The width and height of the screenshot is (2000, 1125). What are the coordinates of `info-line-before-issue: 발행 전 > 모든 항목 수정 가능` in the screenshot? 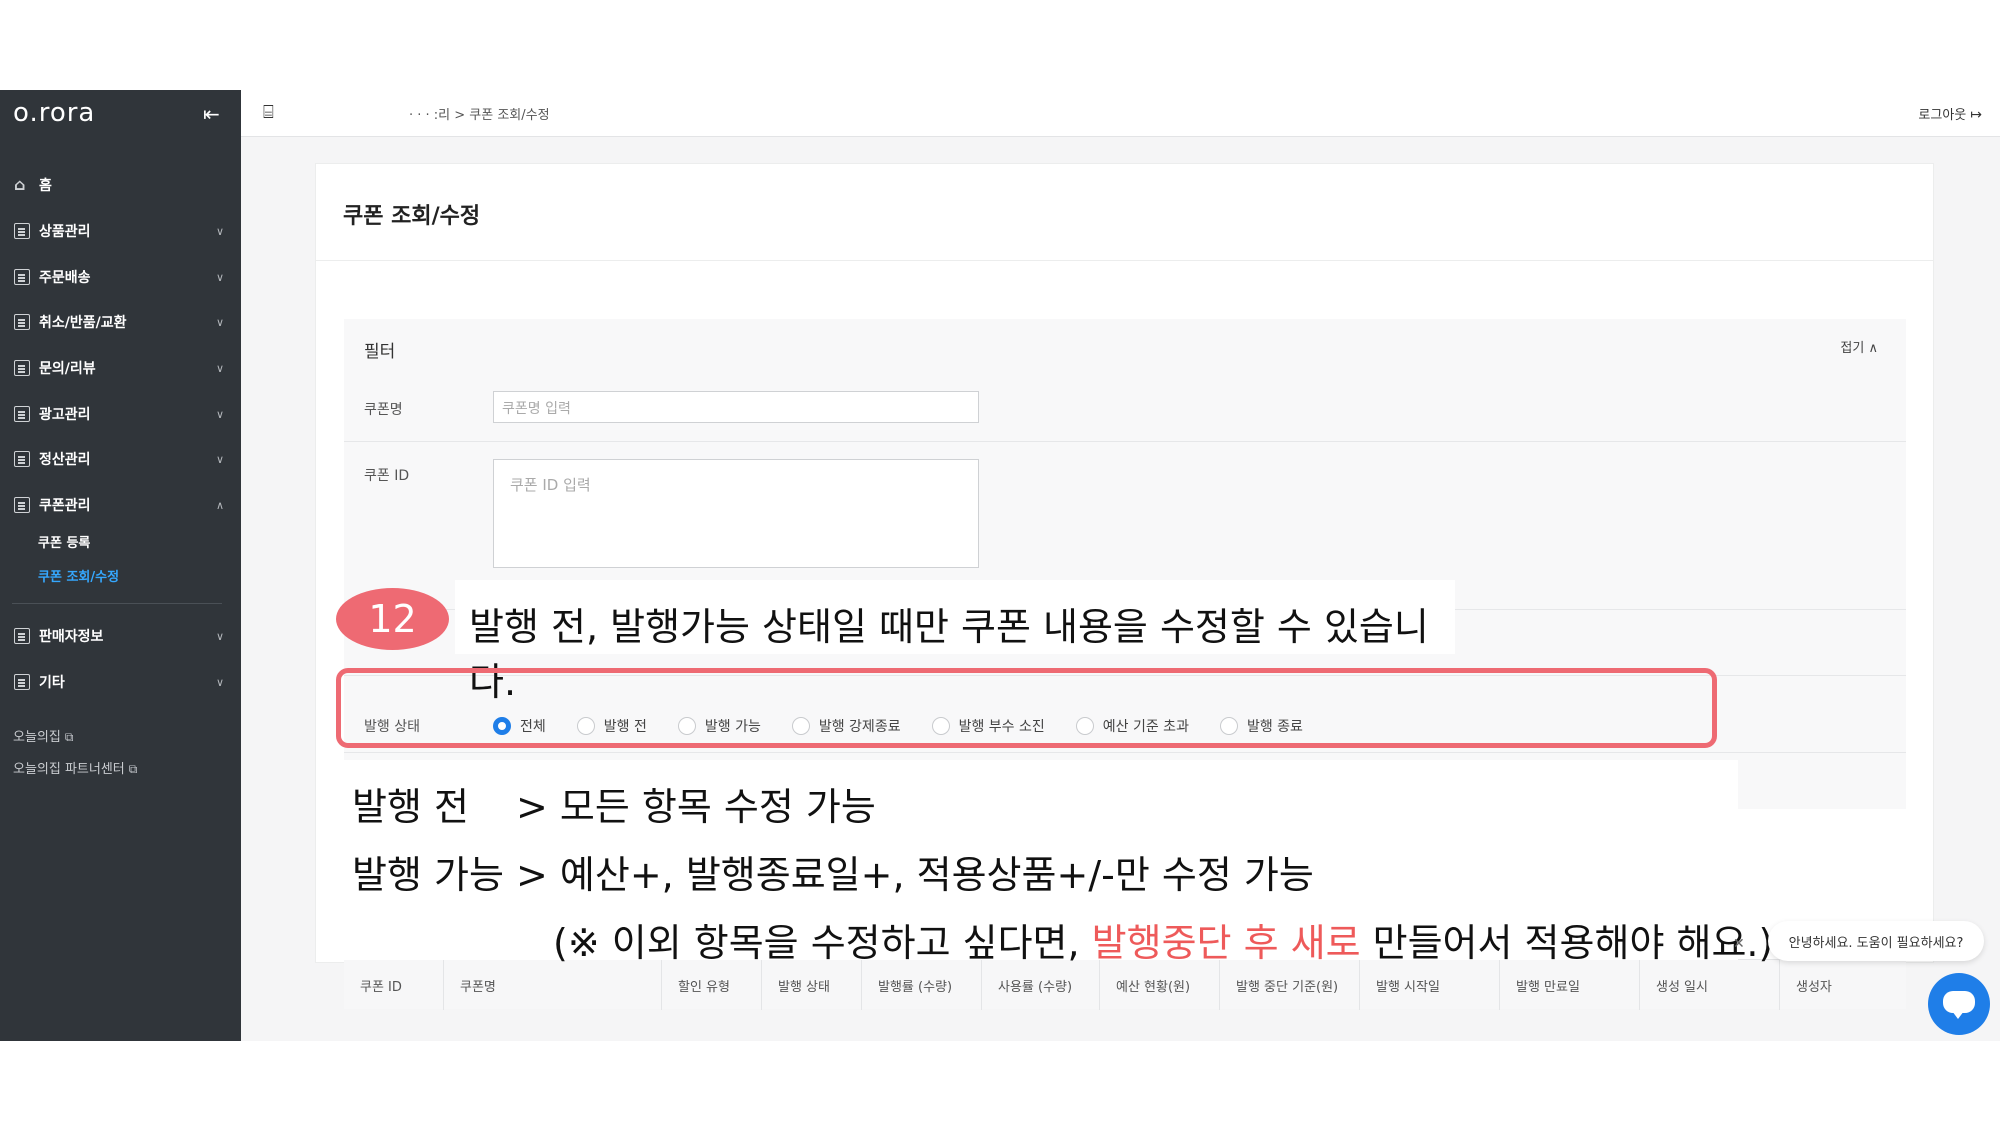 It's located at (614, 803).